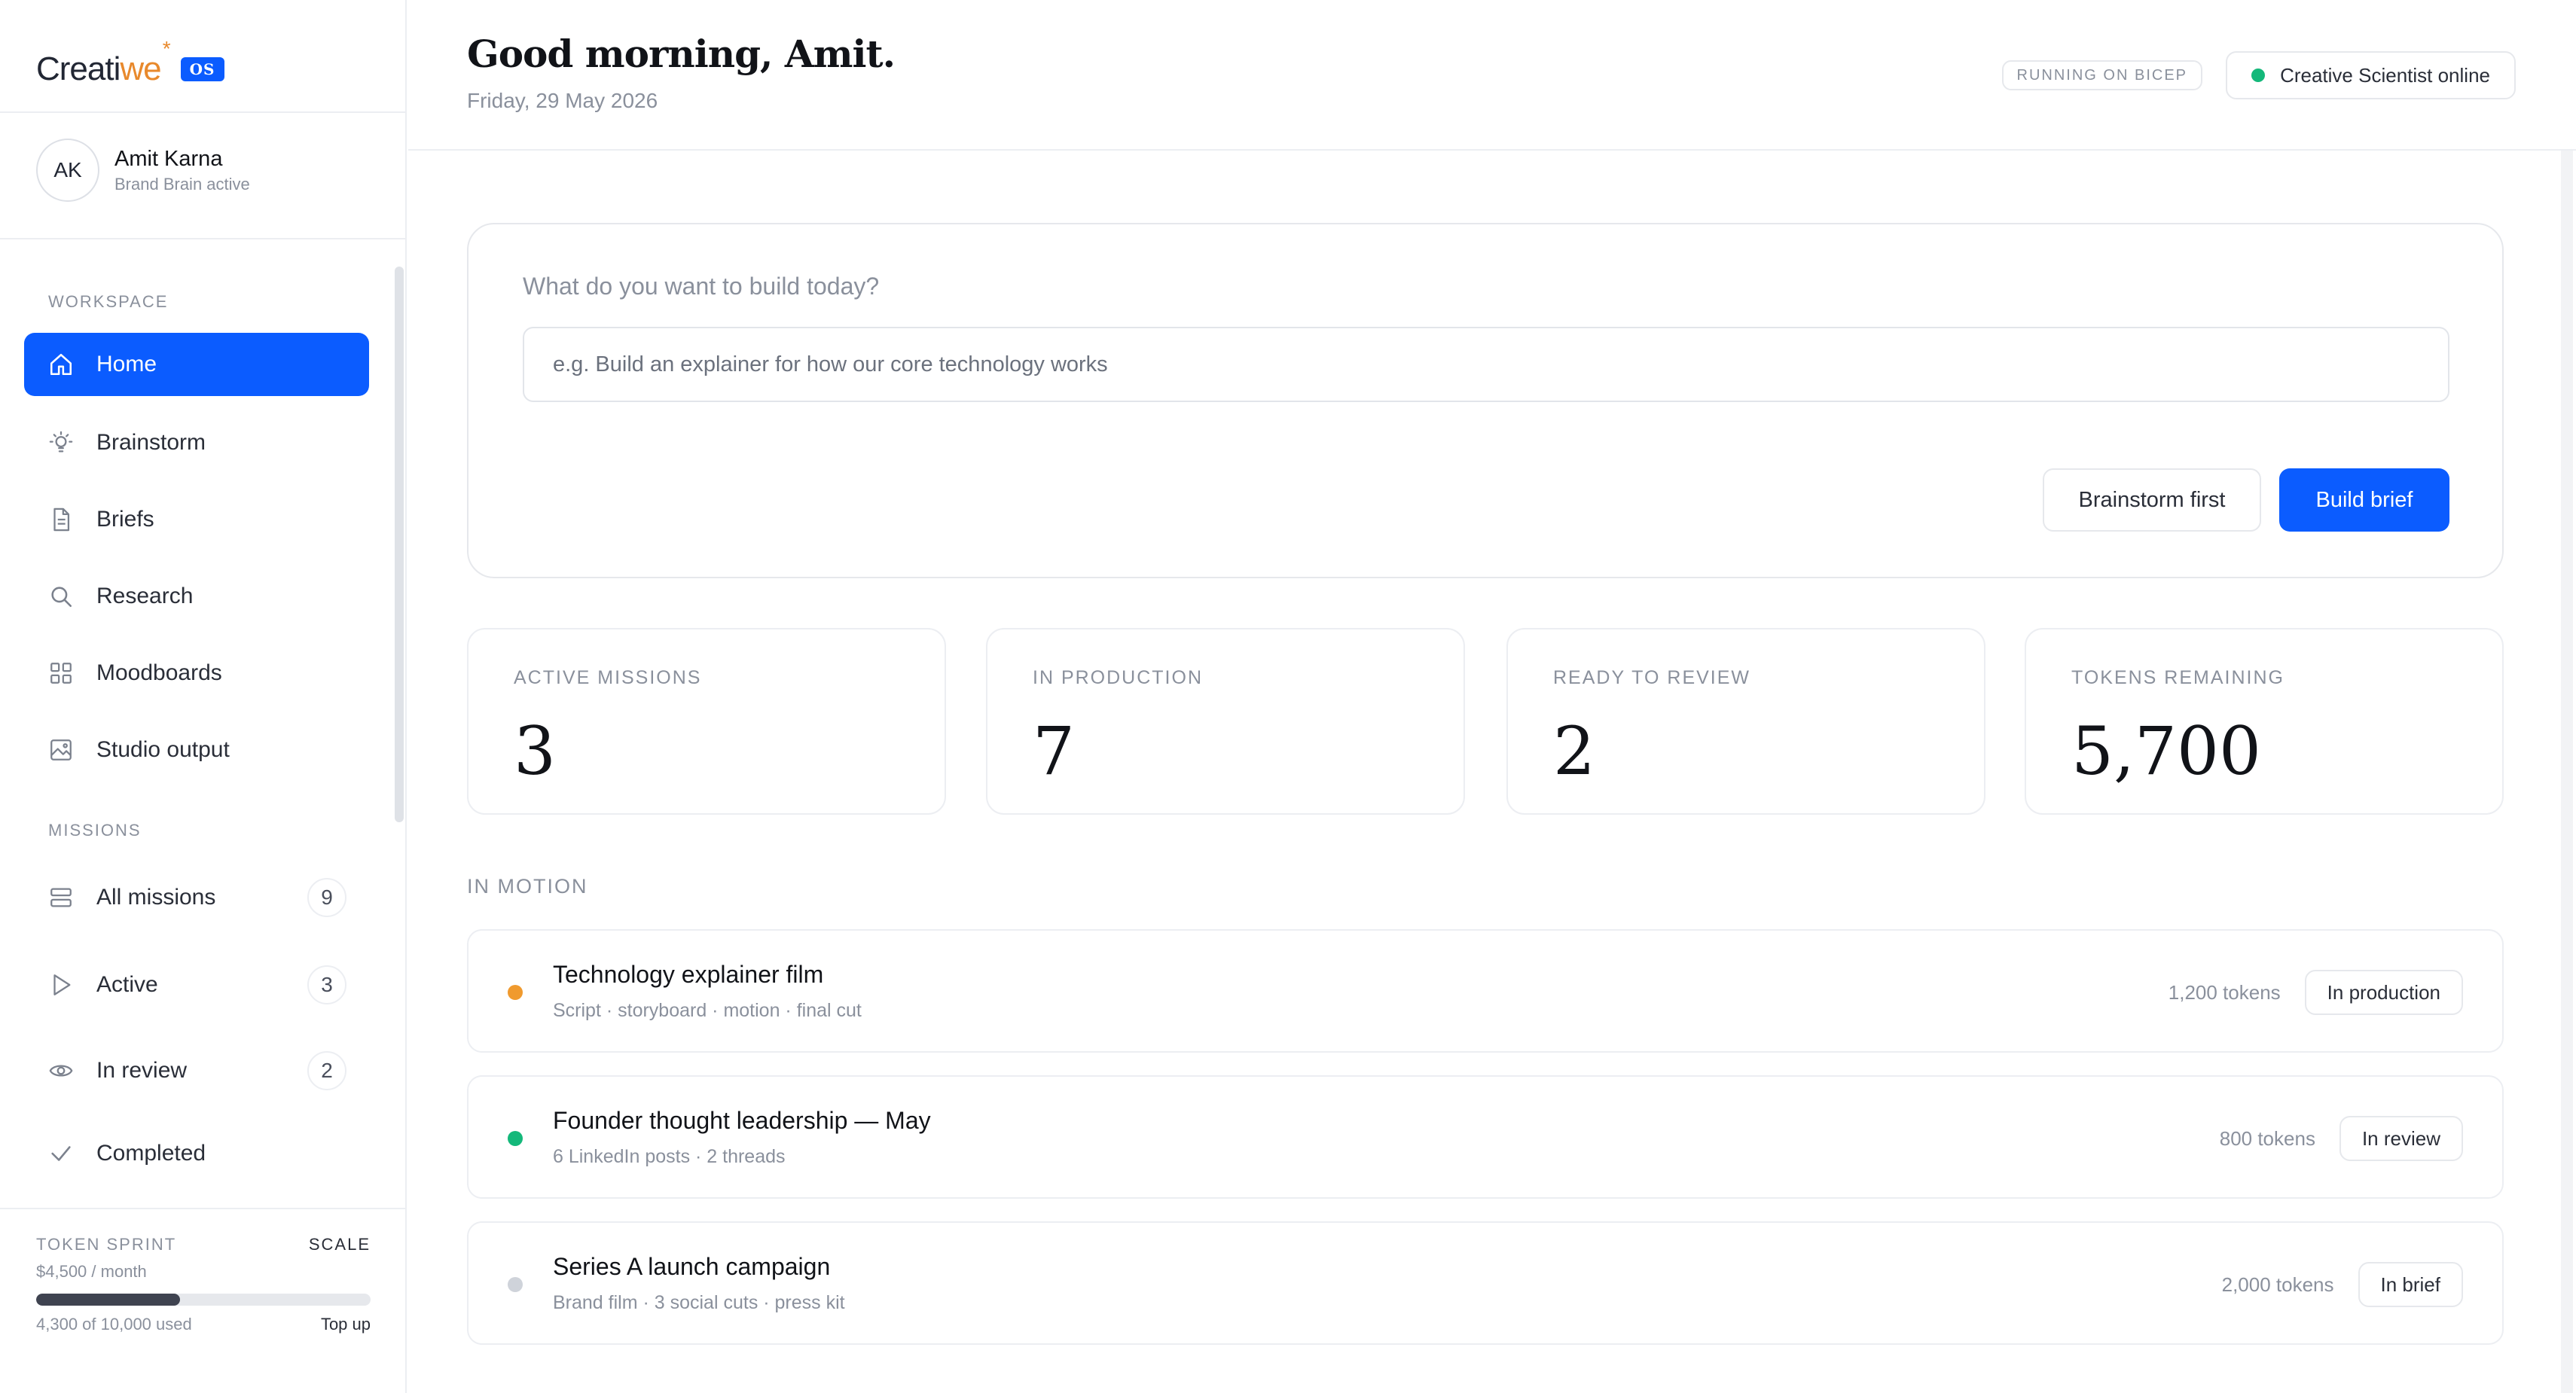 This screenshot has height=1393, width=2576. Describe the element at coordinates (68, 170) in the screenshot. I see `avatar: AK` at that location.